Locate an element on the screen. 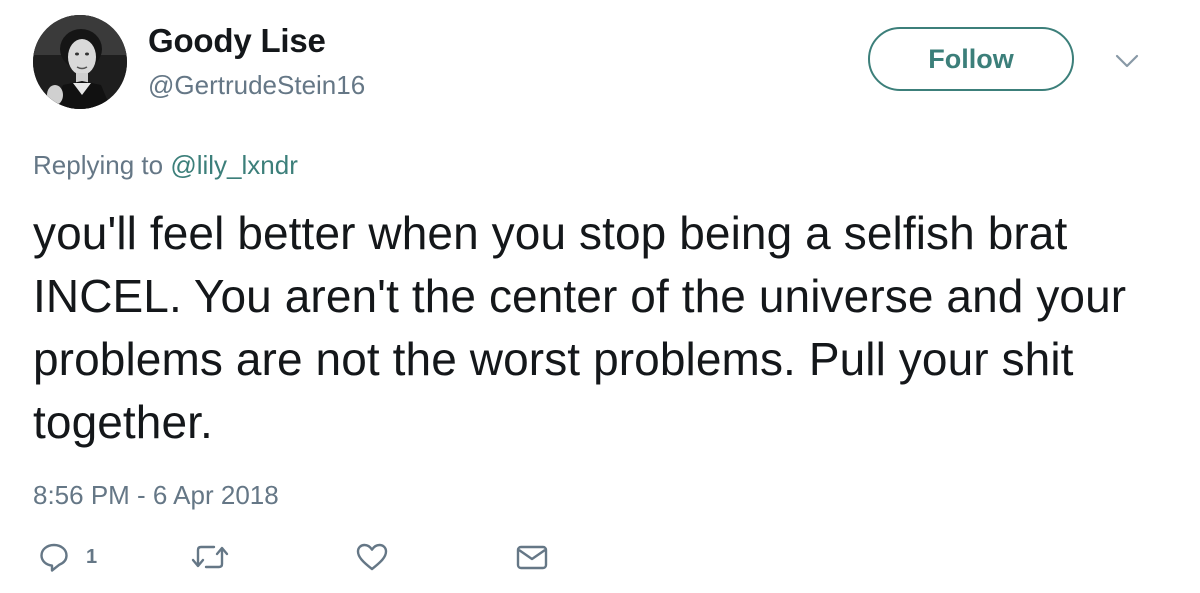  direct-message-icon is located at coordinates (532, 557).